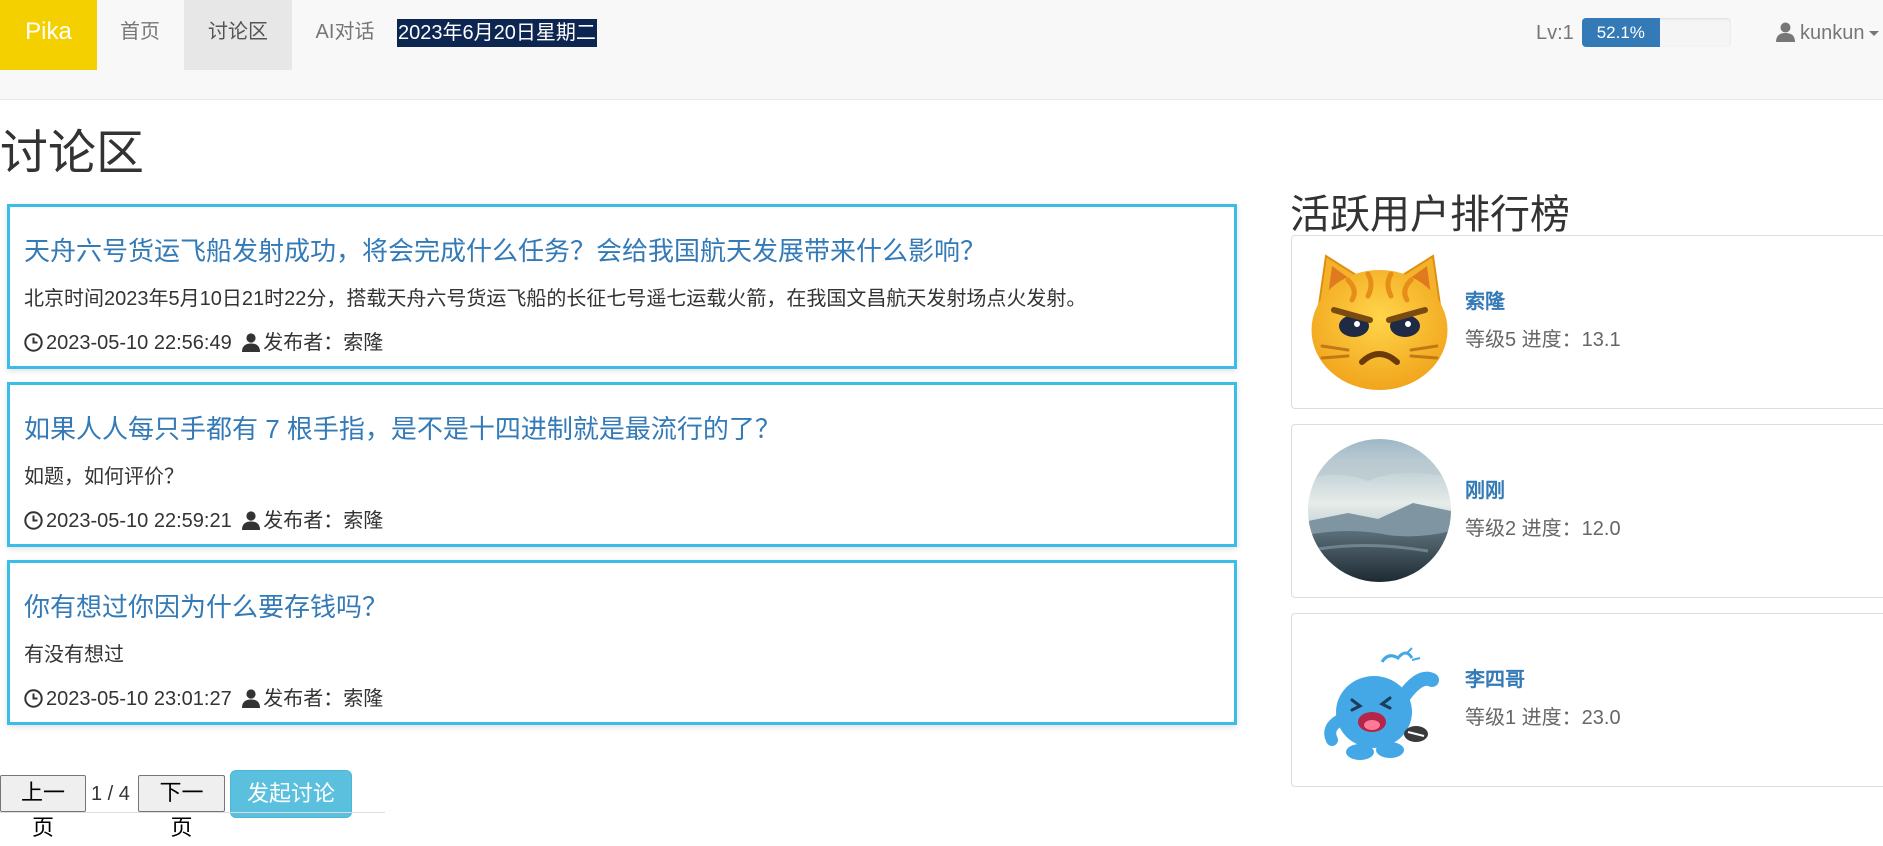 The height and width of the screenshot is (846, 1883). I want to click on nav-home: 首页, so click(140, 35).